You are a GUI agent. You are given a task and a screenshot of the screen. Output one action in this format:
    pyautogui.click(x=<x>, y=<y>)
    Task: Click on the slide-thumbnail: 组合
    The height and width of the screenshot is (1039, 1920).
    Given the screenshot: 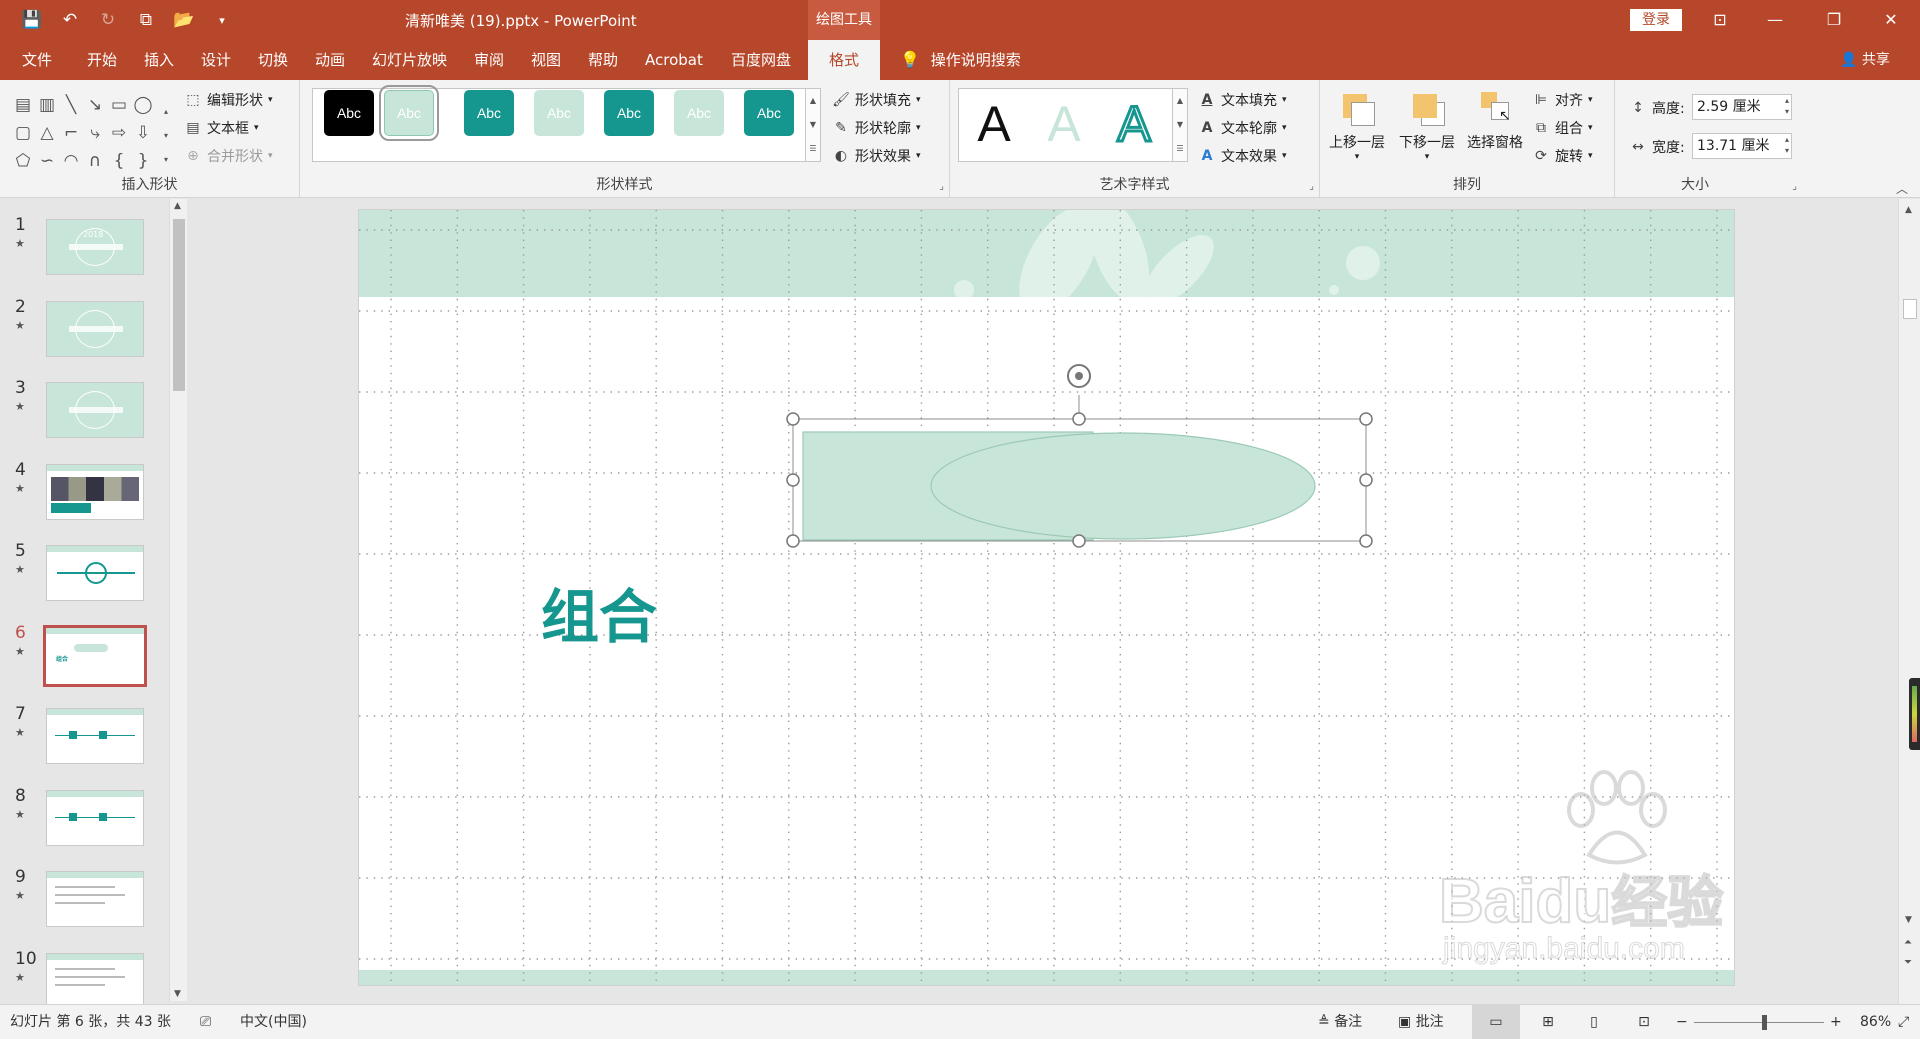 What is the action you would take?
    pyautogui.click(x=95, y=655)
    